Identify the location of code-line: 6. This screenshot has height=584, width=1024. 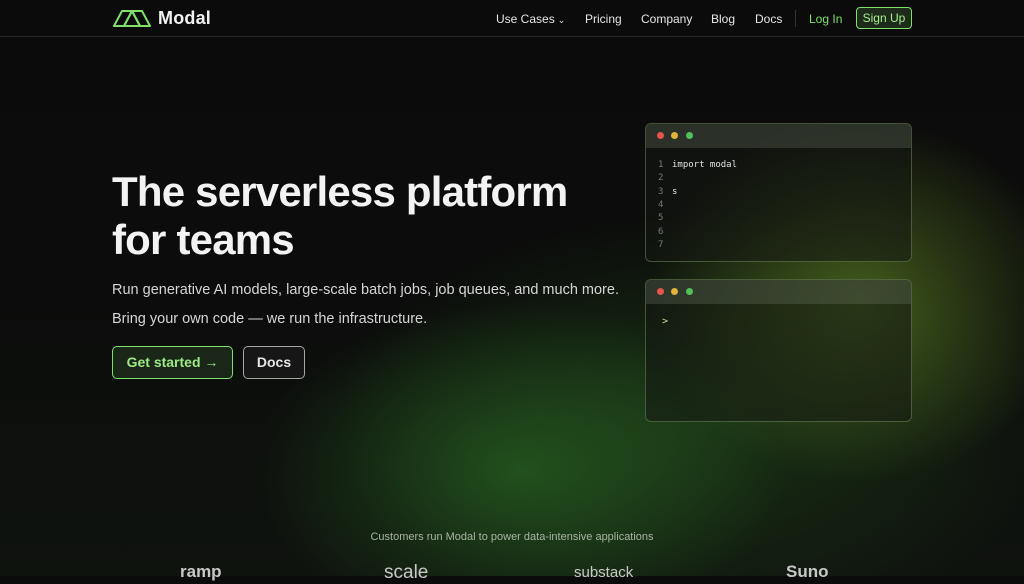
(665, 232).